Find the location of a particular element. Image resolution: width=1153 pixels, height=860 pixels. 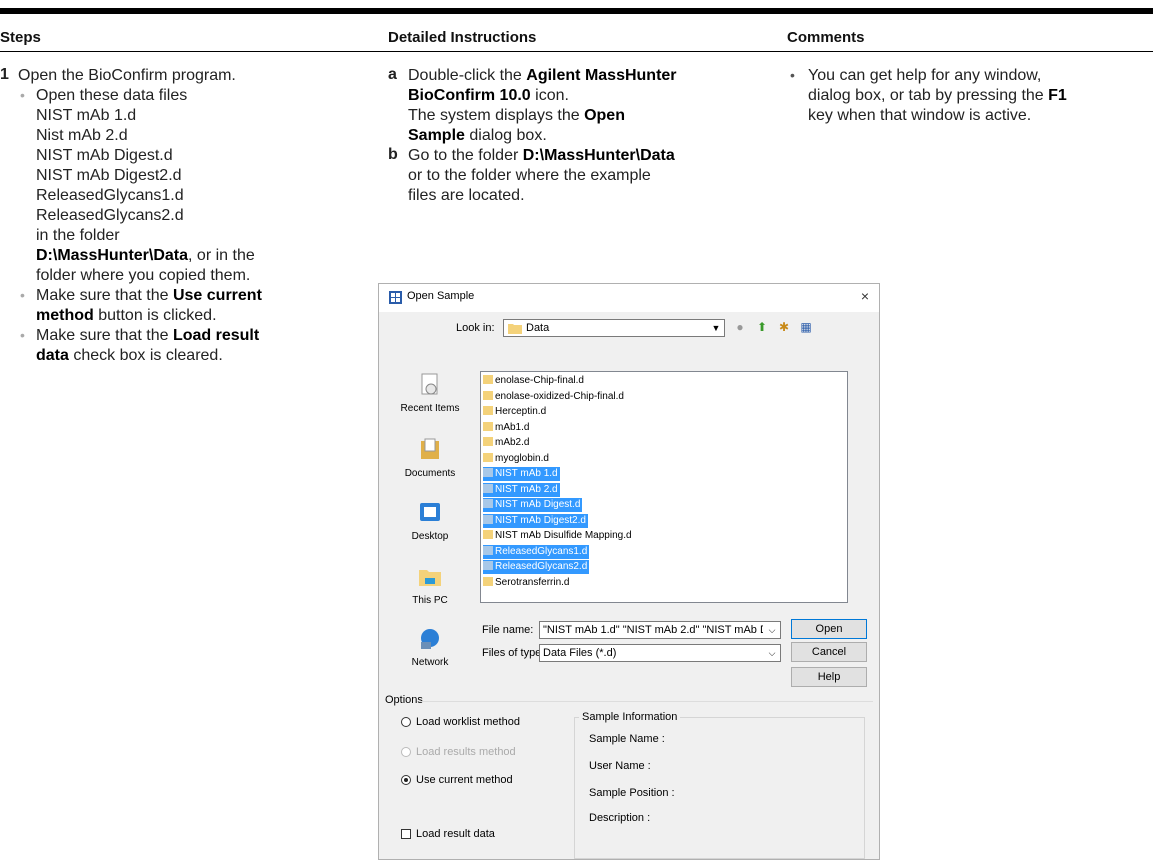

file-item: ReleasedGlycans2.d is located at coordinates (110, 215).